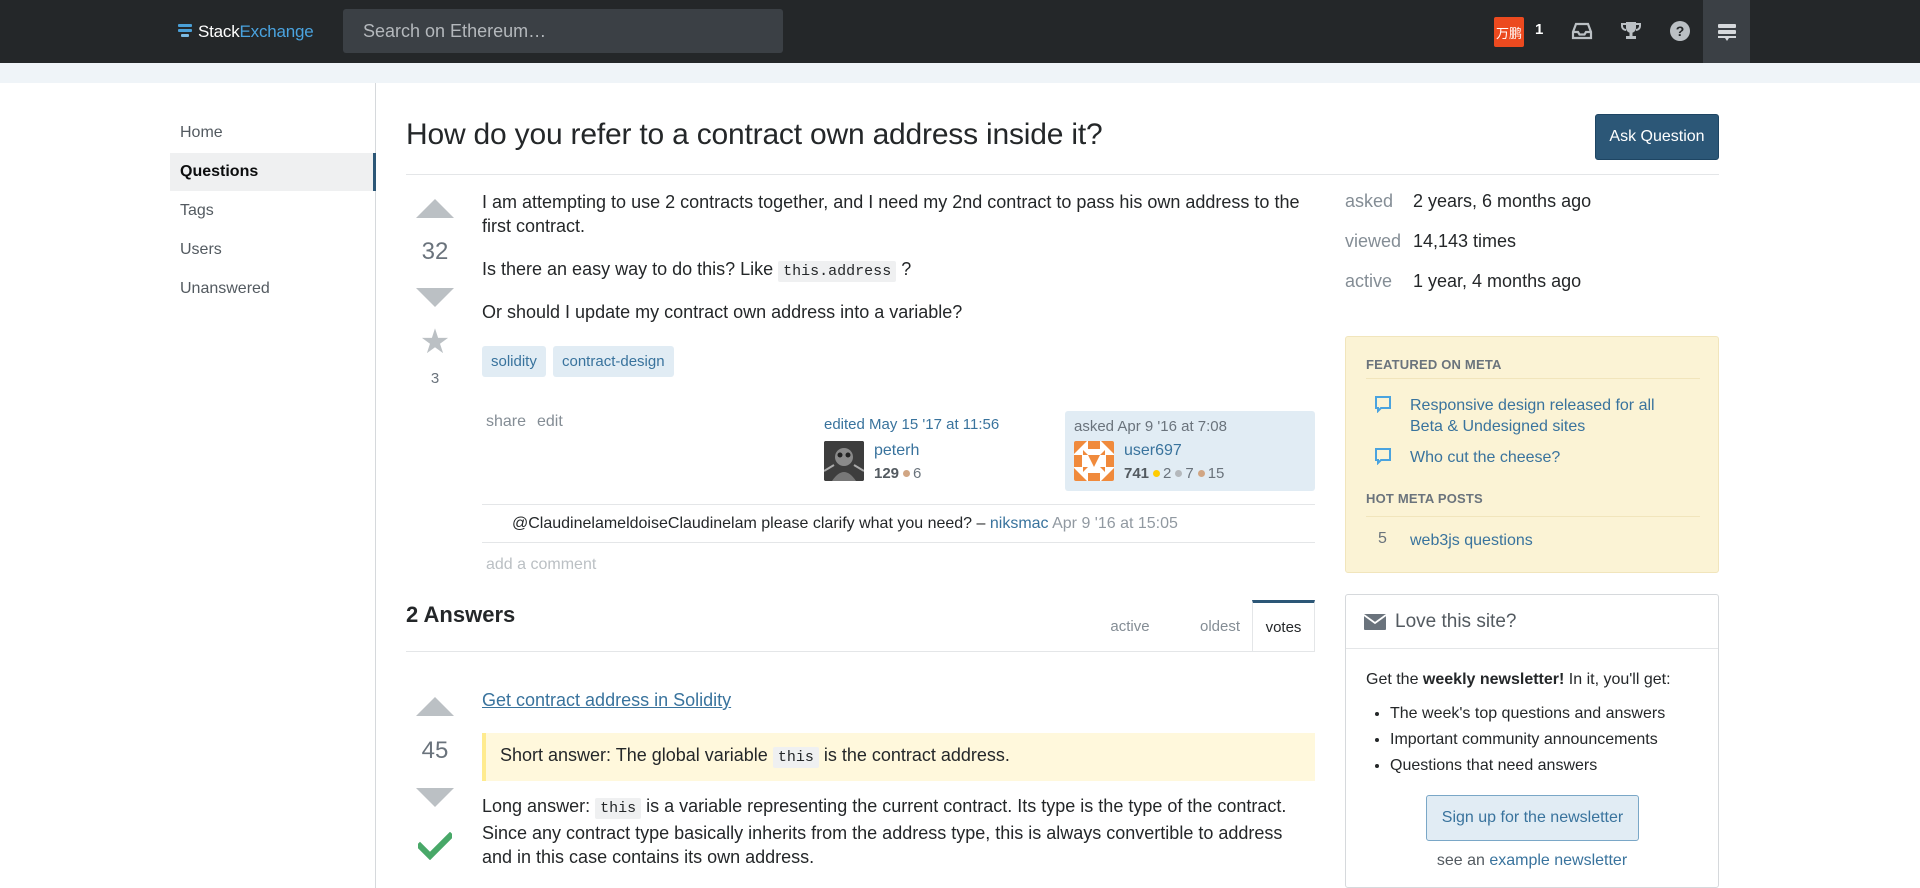 The image size is (1920, 888). I want to click on newsletter-signup-button: Sign up for the newsletter, so click(1532, 818).